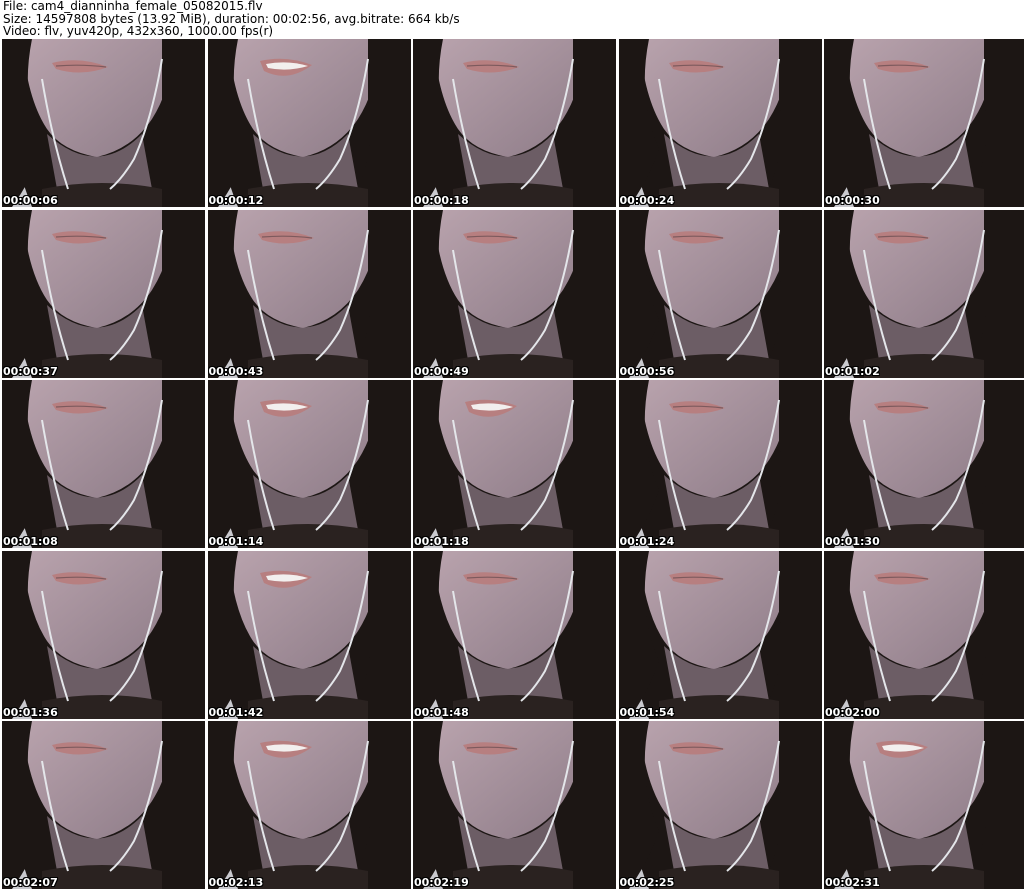  What do you see at coordinates (441, 882) in the screenshot?
I see `frame-timestamp: 00:02:19` at bounding box center [441, 882].